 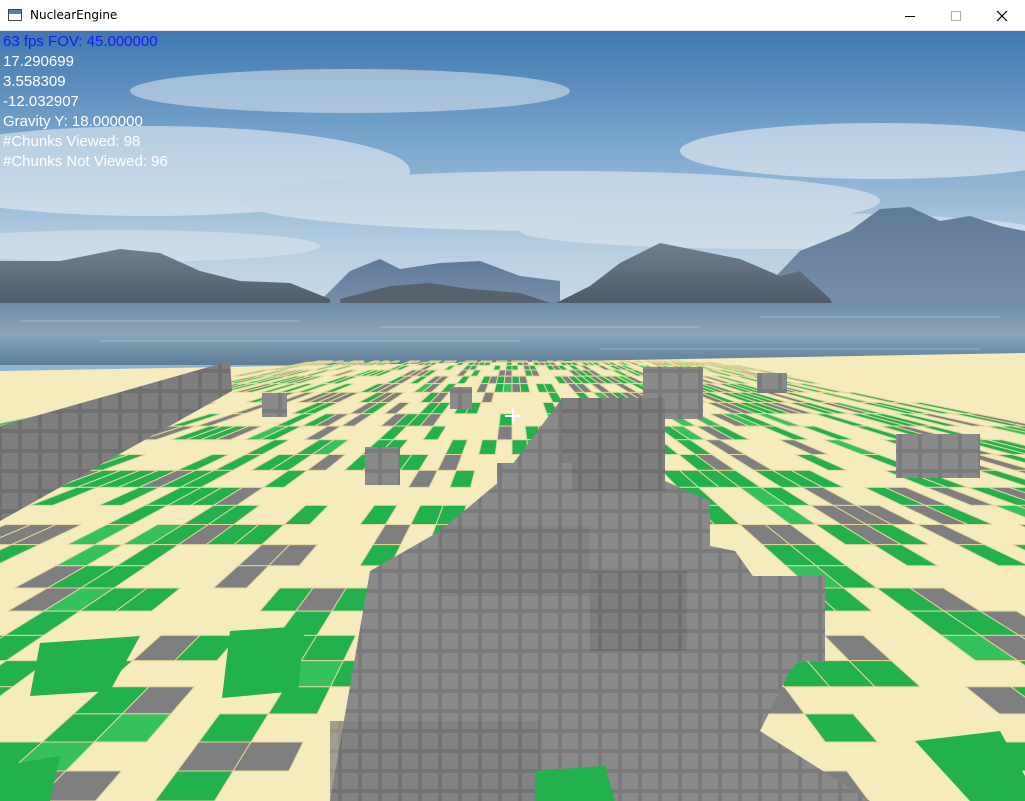 I want to click on position-z-readout: -12.032907, so click(x=41, y=101).